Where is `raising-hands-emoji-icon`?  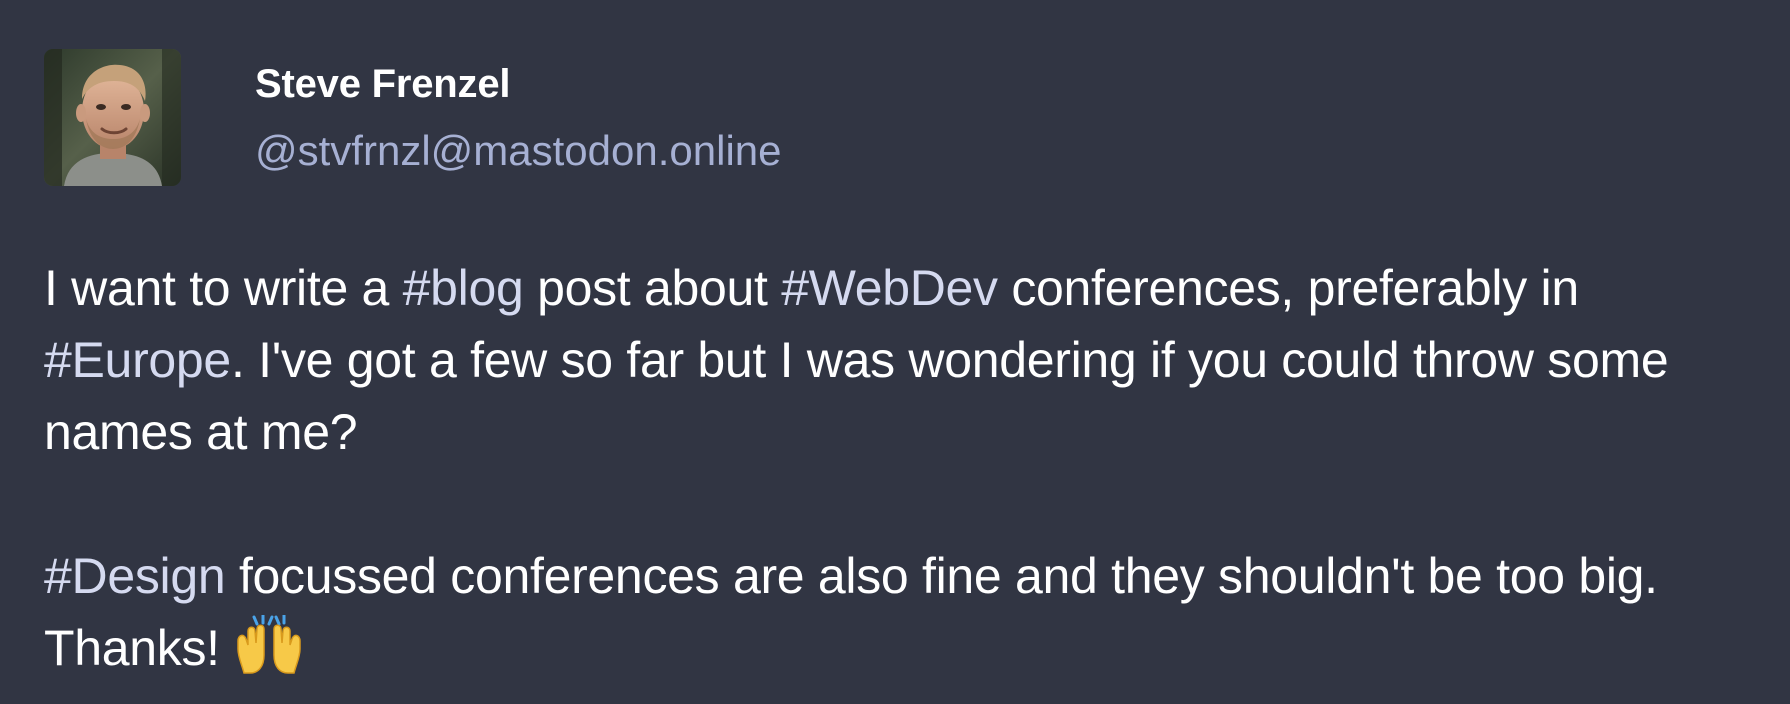
raising-hands-emoji-icon is located at coordinates (269, 644).